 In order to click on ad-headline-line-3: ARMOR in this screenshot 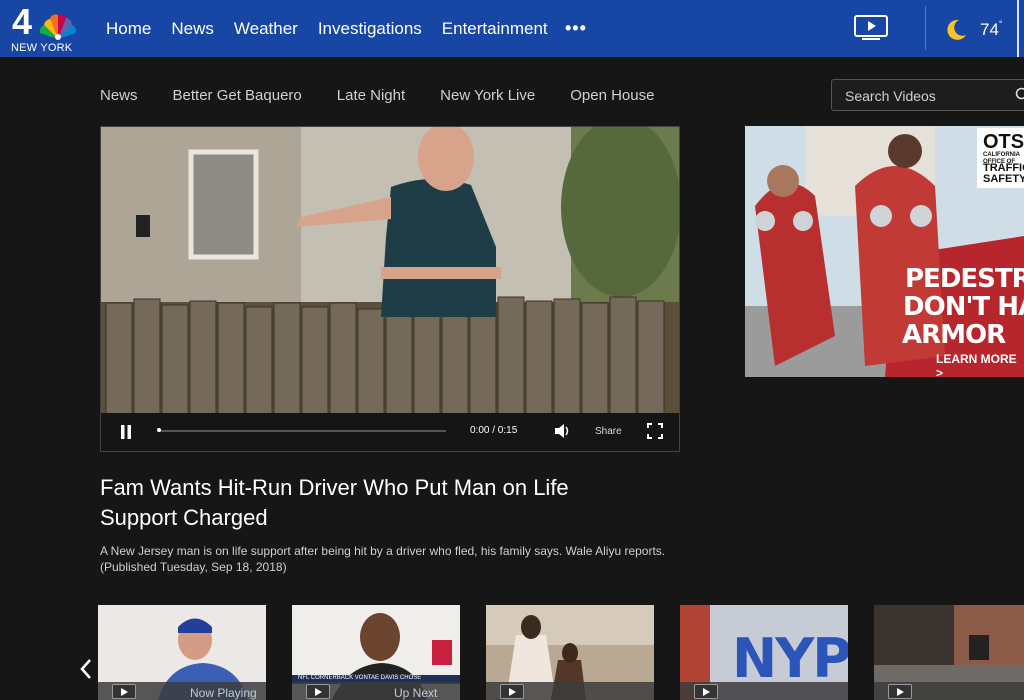, I will do `click(954, 335)`.